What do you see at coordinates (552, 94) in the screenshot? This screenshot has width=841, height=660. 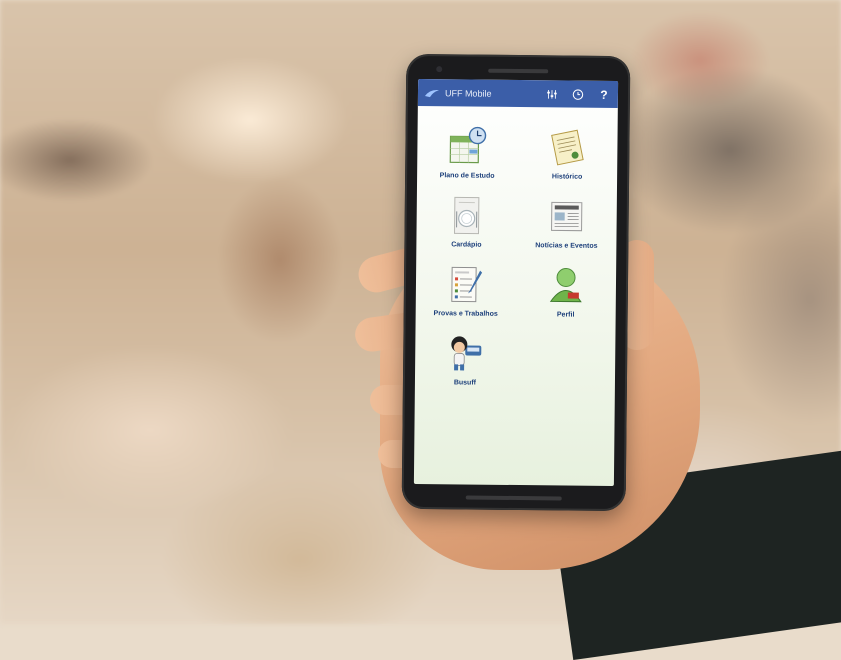 I see `sliders-icon` at bounding box center [552, 94].